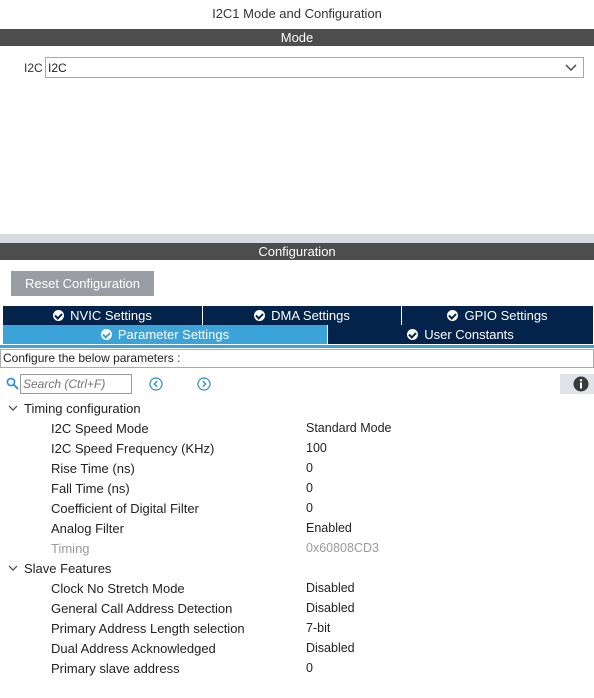  What do you see at coordinates (12, 383) in the screenshot?
I see `search-icon` at bounding box center [12, 383].